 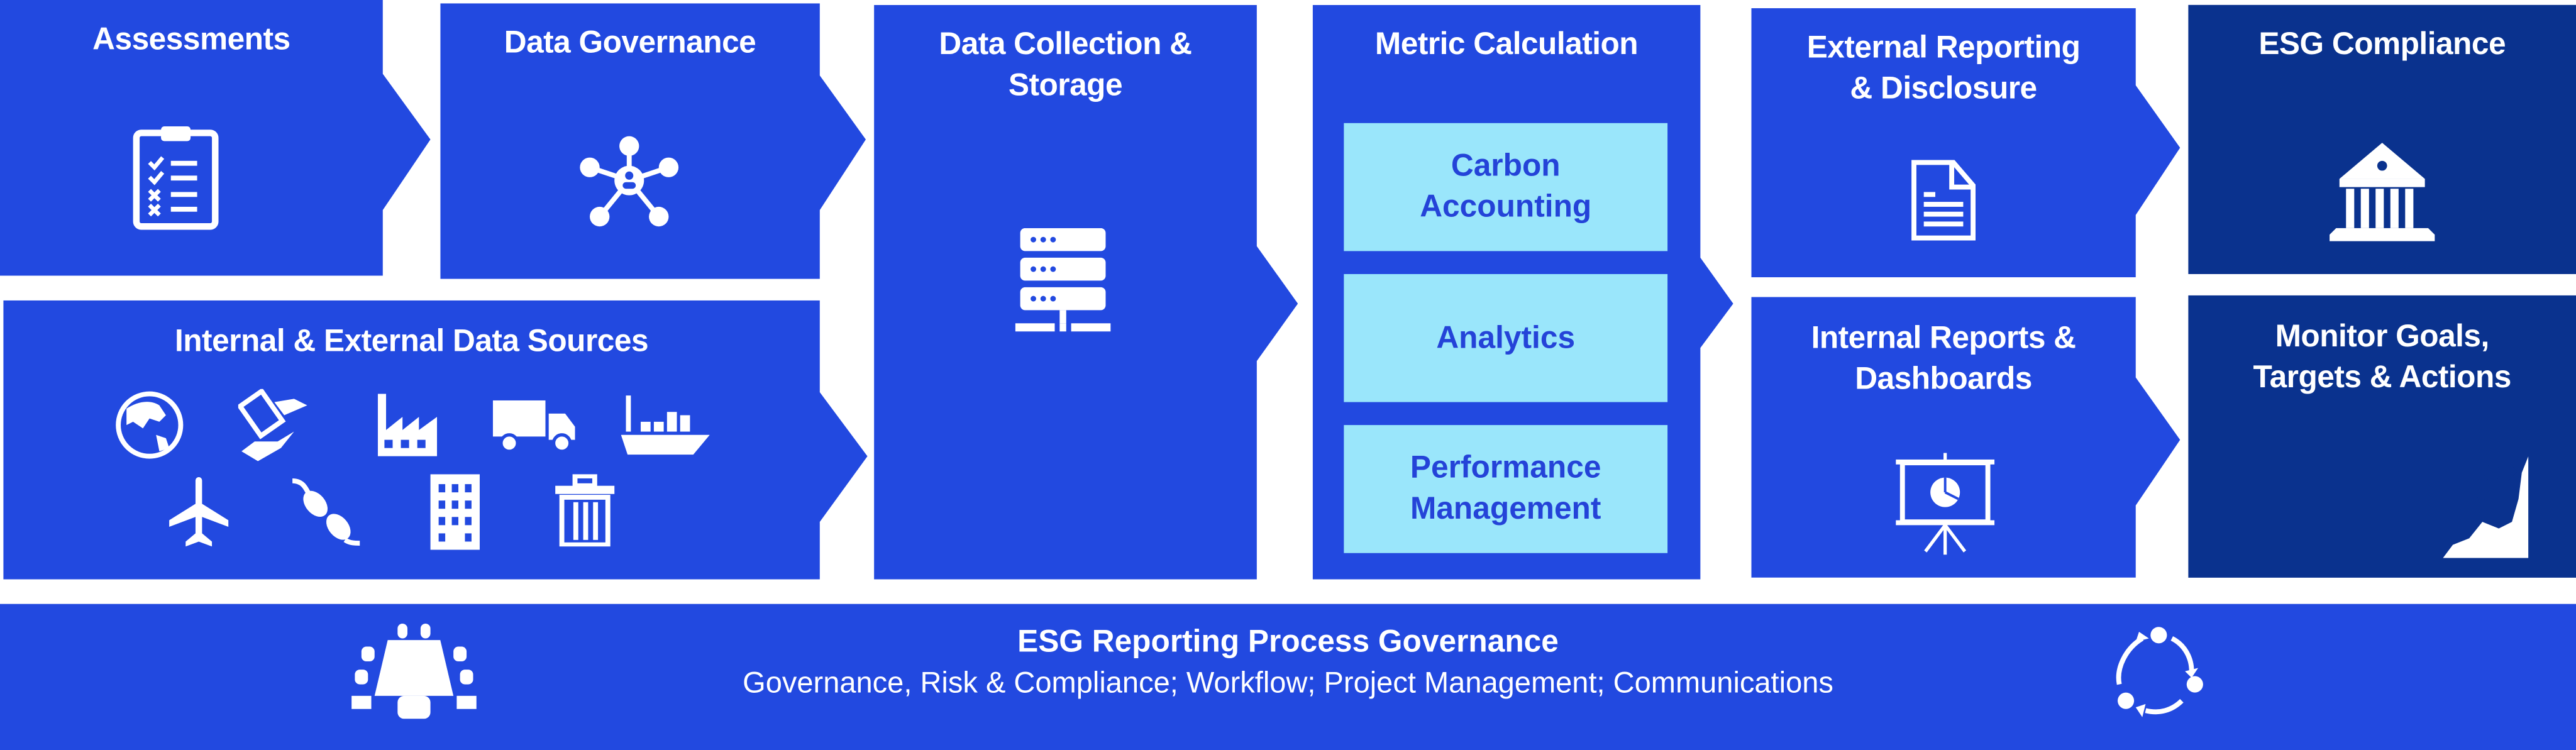 I want to click on bank-building-icon, so click(x=2382, y=192).